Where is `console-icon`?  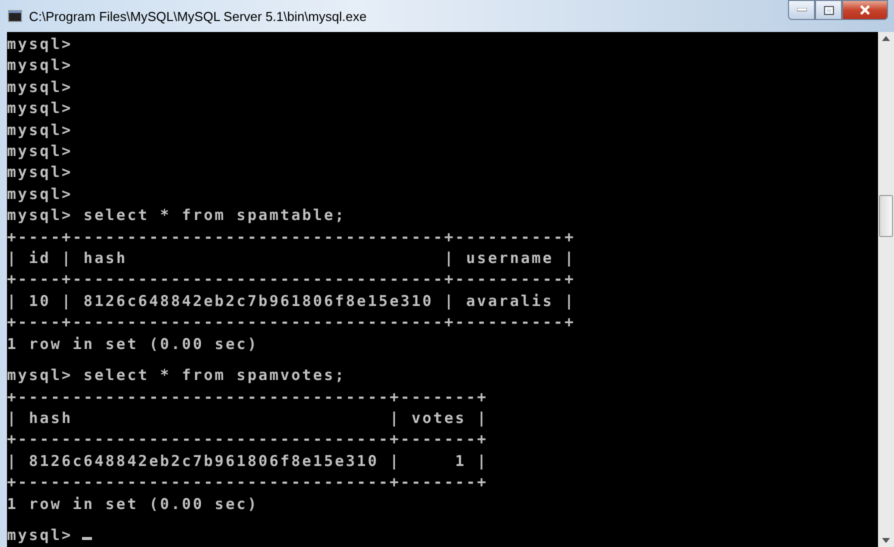 console-icon is located at coordinates (15, 16).